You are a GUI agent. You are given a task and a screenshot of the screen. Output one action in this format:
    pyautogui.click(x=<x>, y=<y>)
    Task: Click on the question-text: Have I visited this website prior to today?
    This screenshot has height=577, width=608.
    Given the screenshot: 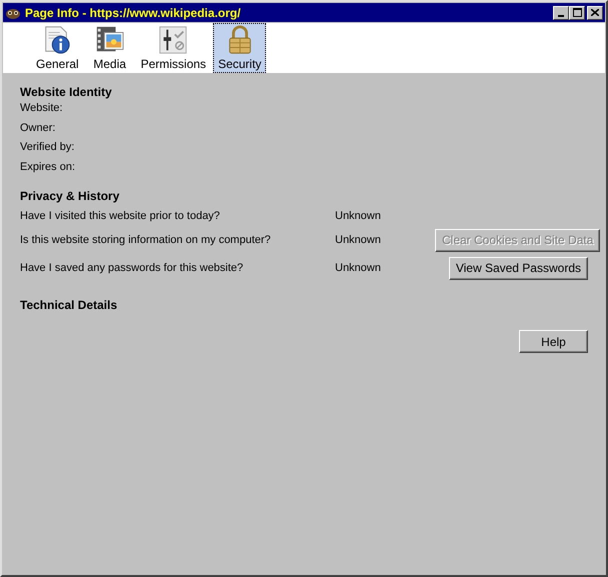 What is the action you would take?
    pyautogui.click(x=120, y=216)
    